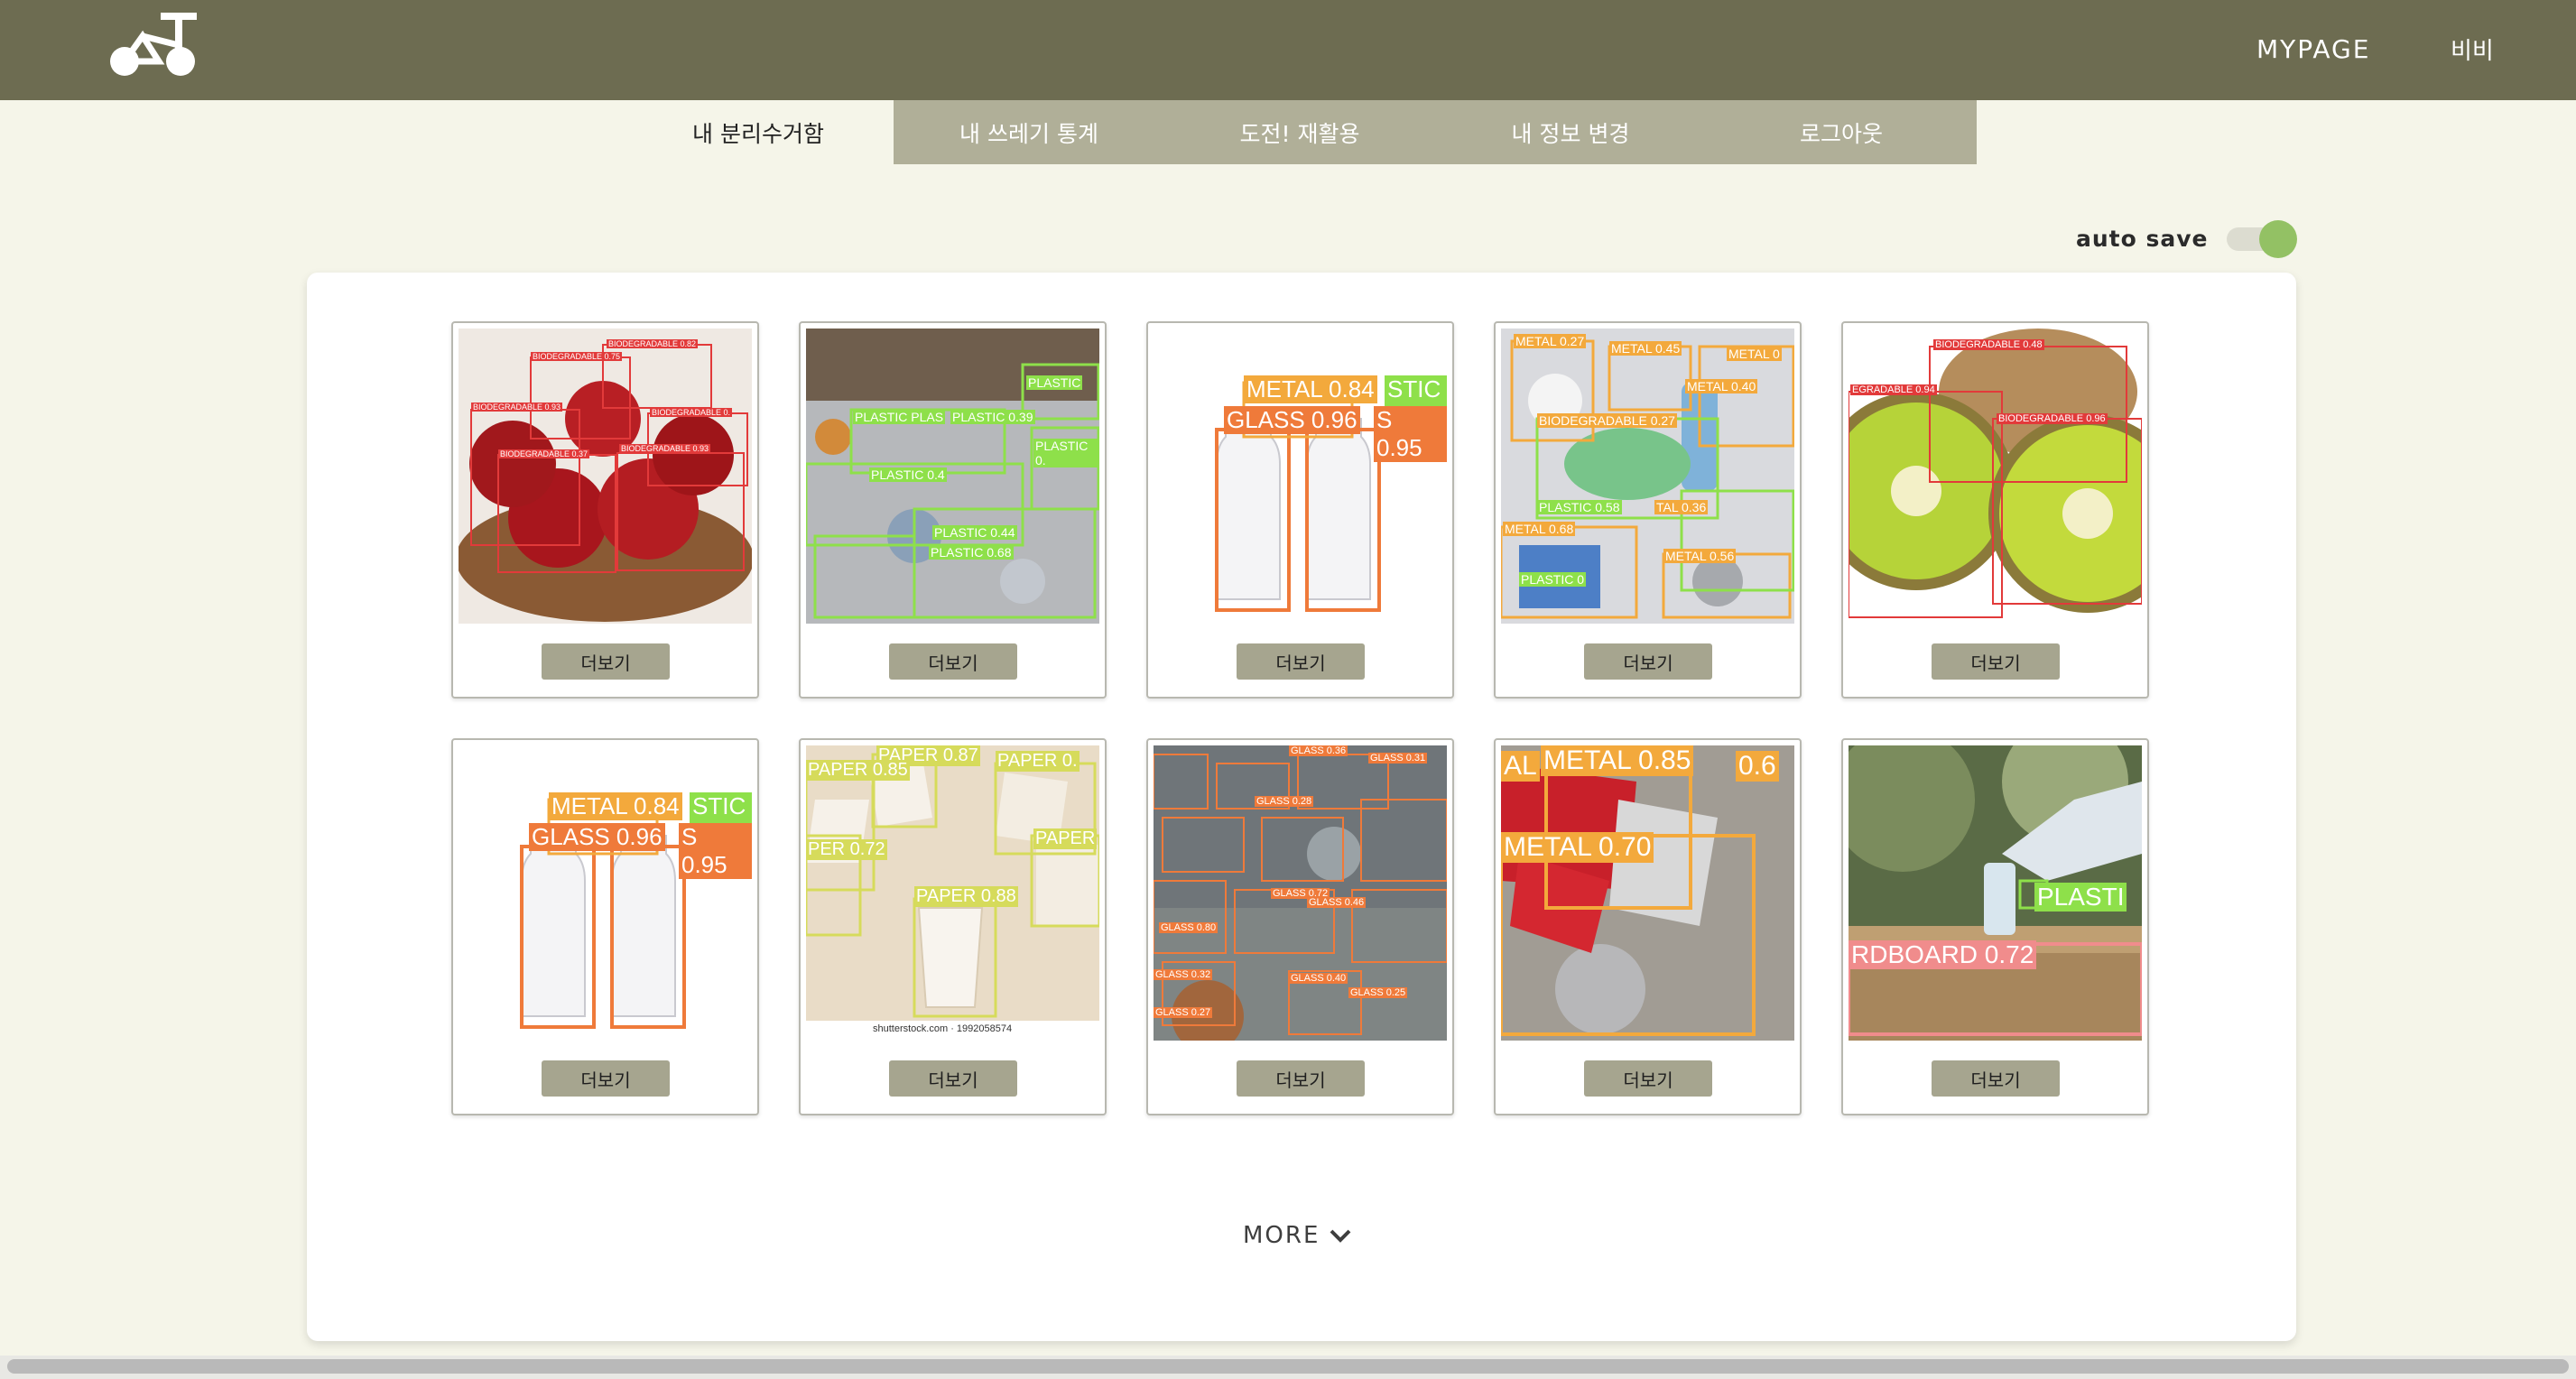 This screenshot has height=1379, width=2576. I want to click on horizontal-scrollbar, so click(1288, 1367).